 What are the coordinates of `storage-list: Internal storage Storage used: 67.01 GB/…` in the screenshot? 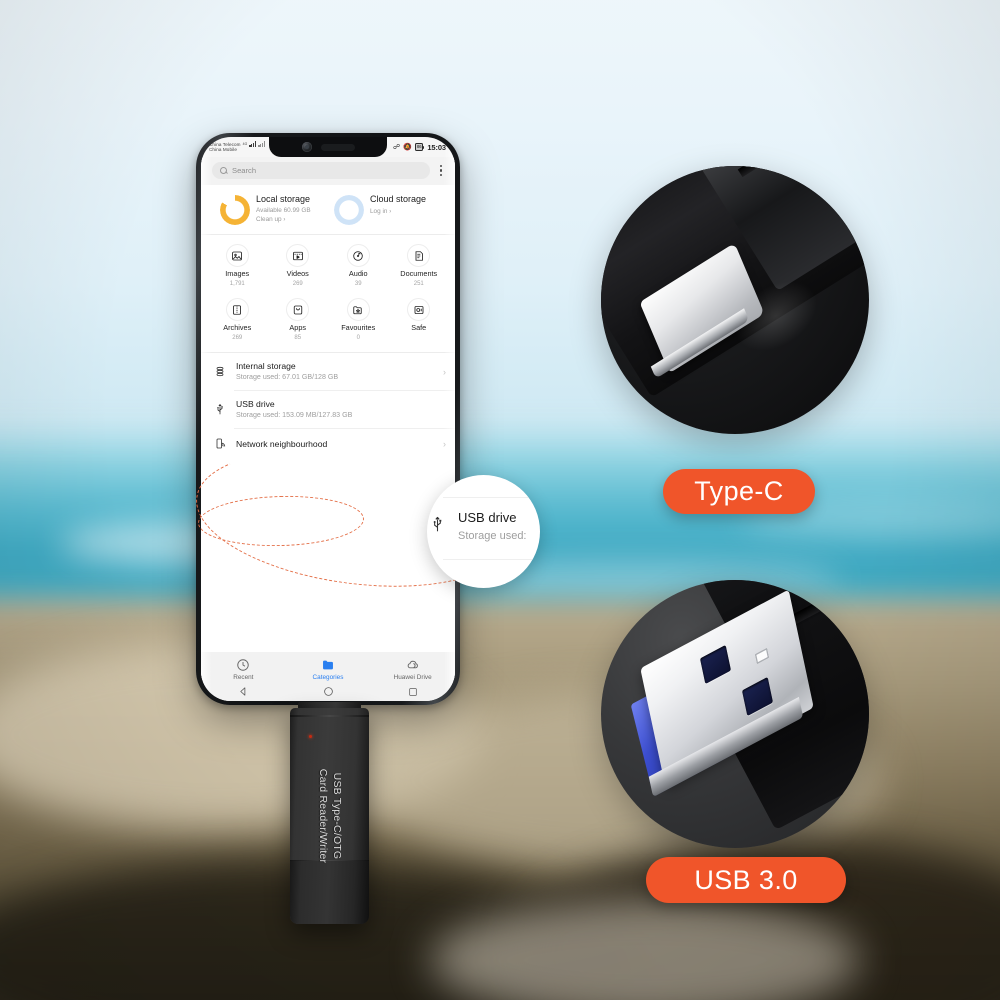 It's located at (328, 502).